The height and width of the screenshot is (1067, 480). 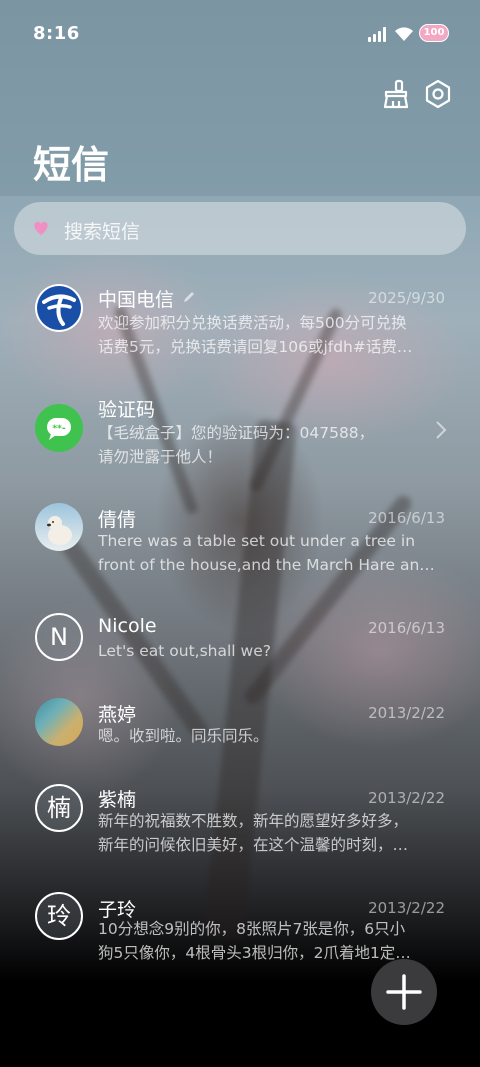 I want to click on conversation-name: 燕婷, so click(x=117, y=715).